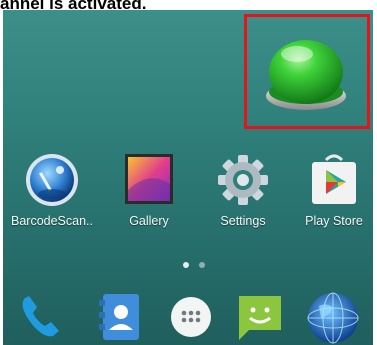 The width and height of the screenshot is (377, 345). I want to click on app-play-store: Play Store, so click(333, 189).